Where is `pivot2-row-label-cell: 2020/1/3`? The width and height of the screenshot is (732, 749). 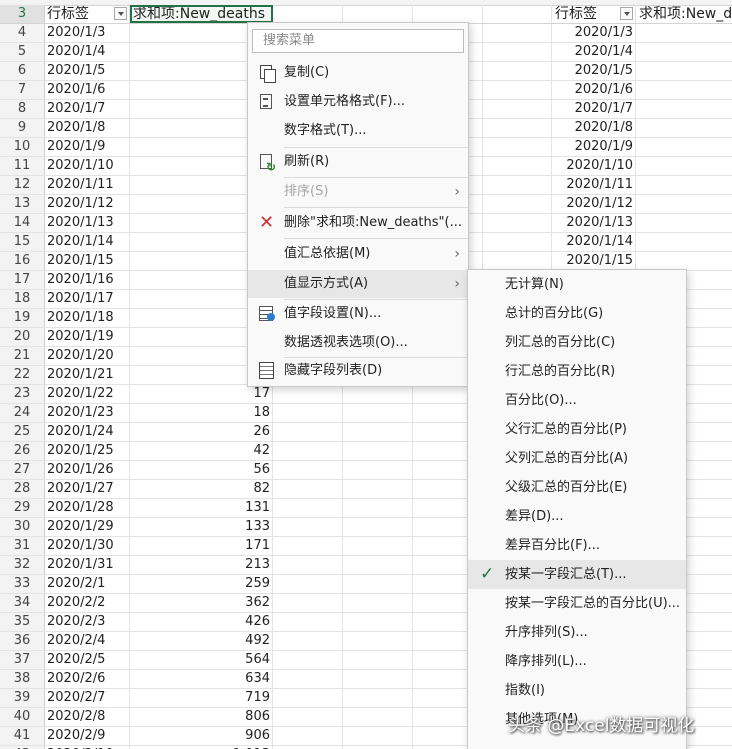 pivot2-row-label-cell: 2020/1/3 is located at coordinates (594, 33).